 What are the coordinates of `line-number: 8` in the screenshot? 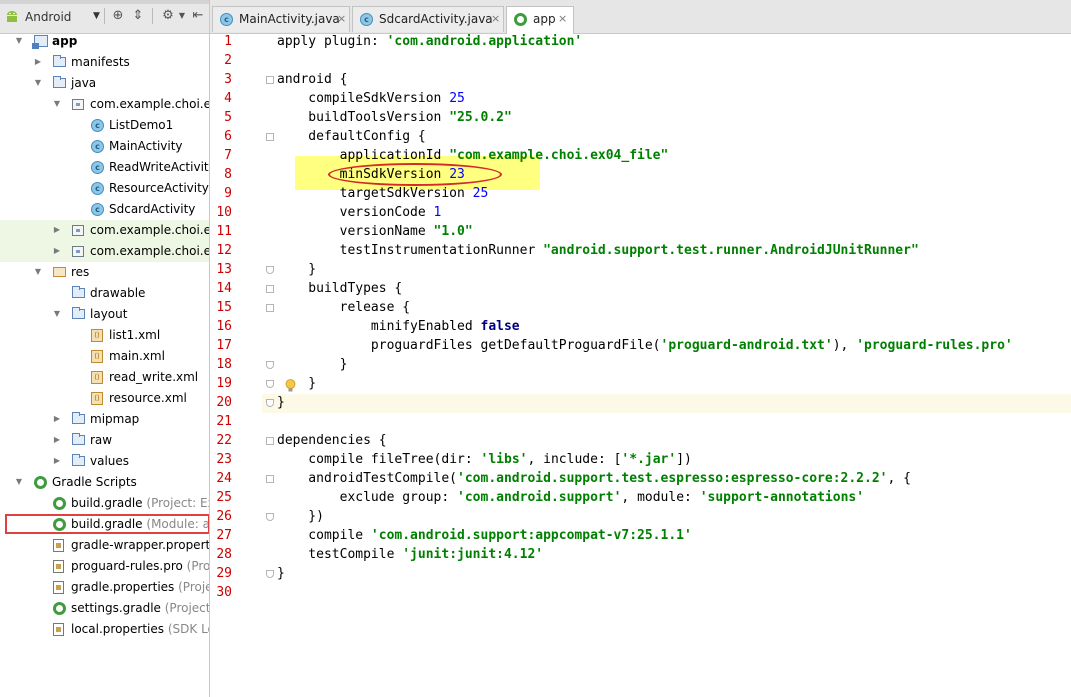 It's located at (228, 174).